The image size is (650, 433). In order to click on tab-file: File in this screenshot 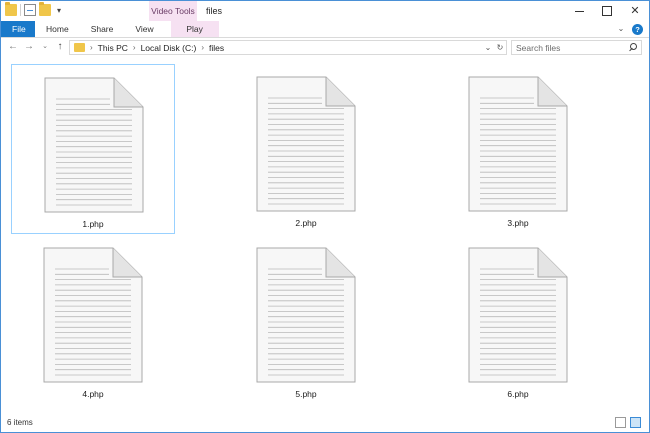, I will do `click(18, 29)`.